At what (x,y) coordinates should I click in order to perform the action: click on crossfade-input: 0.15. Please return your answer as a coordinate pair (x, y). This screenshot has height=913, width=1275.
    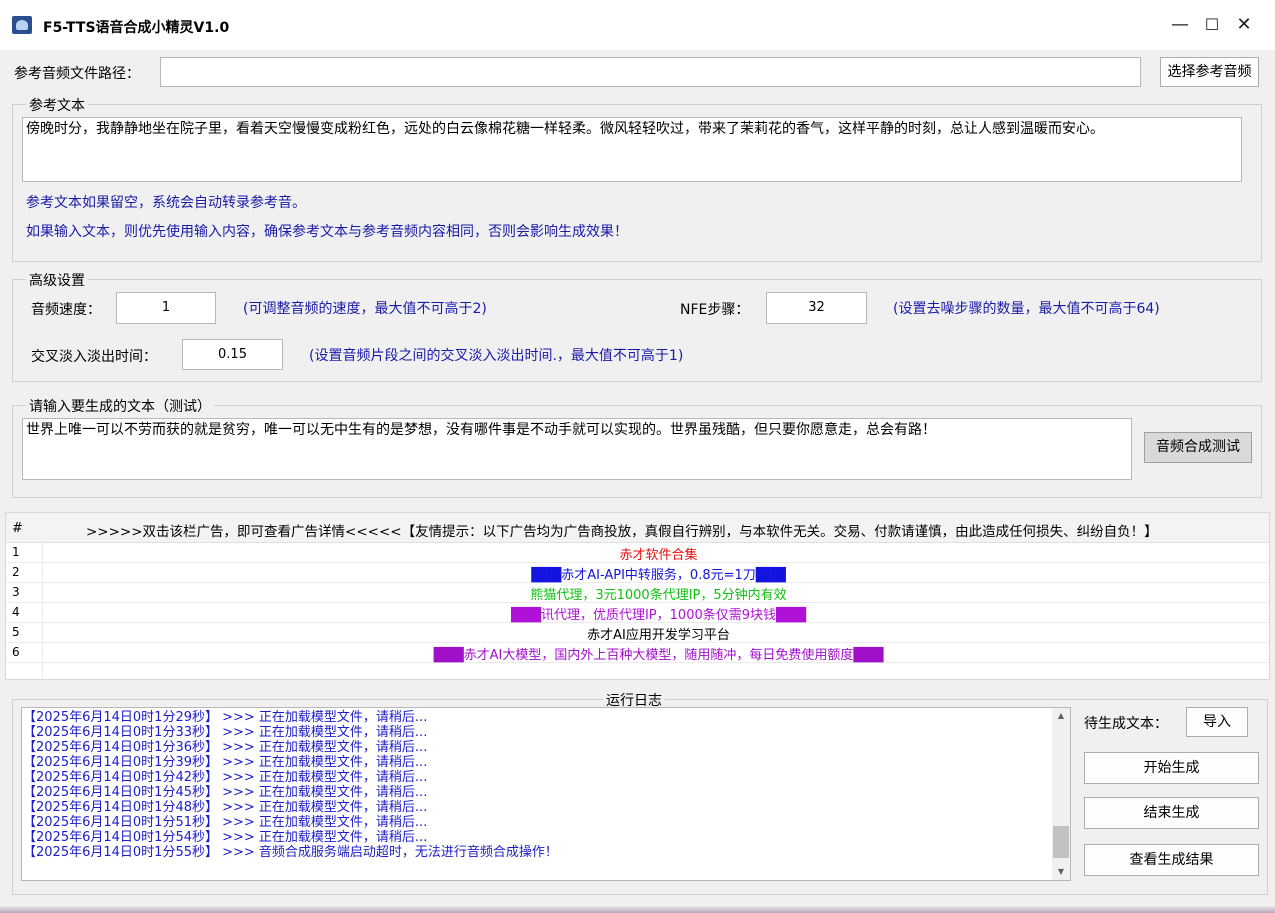
    Looking at the image, I should click on (232, 354).